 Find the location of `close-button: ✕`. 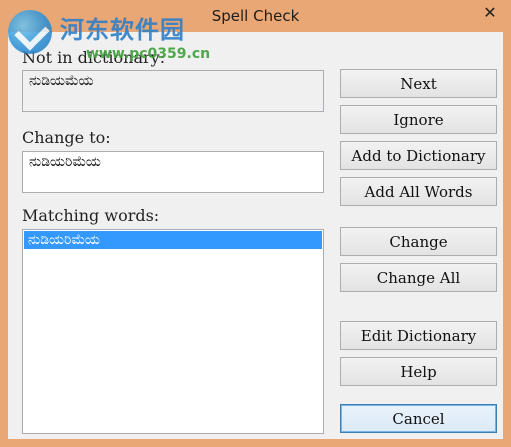

close-button: ✕ is located at coordinates (490, 12).